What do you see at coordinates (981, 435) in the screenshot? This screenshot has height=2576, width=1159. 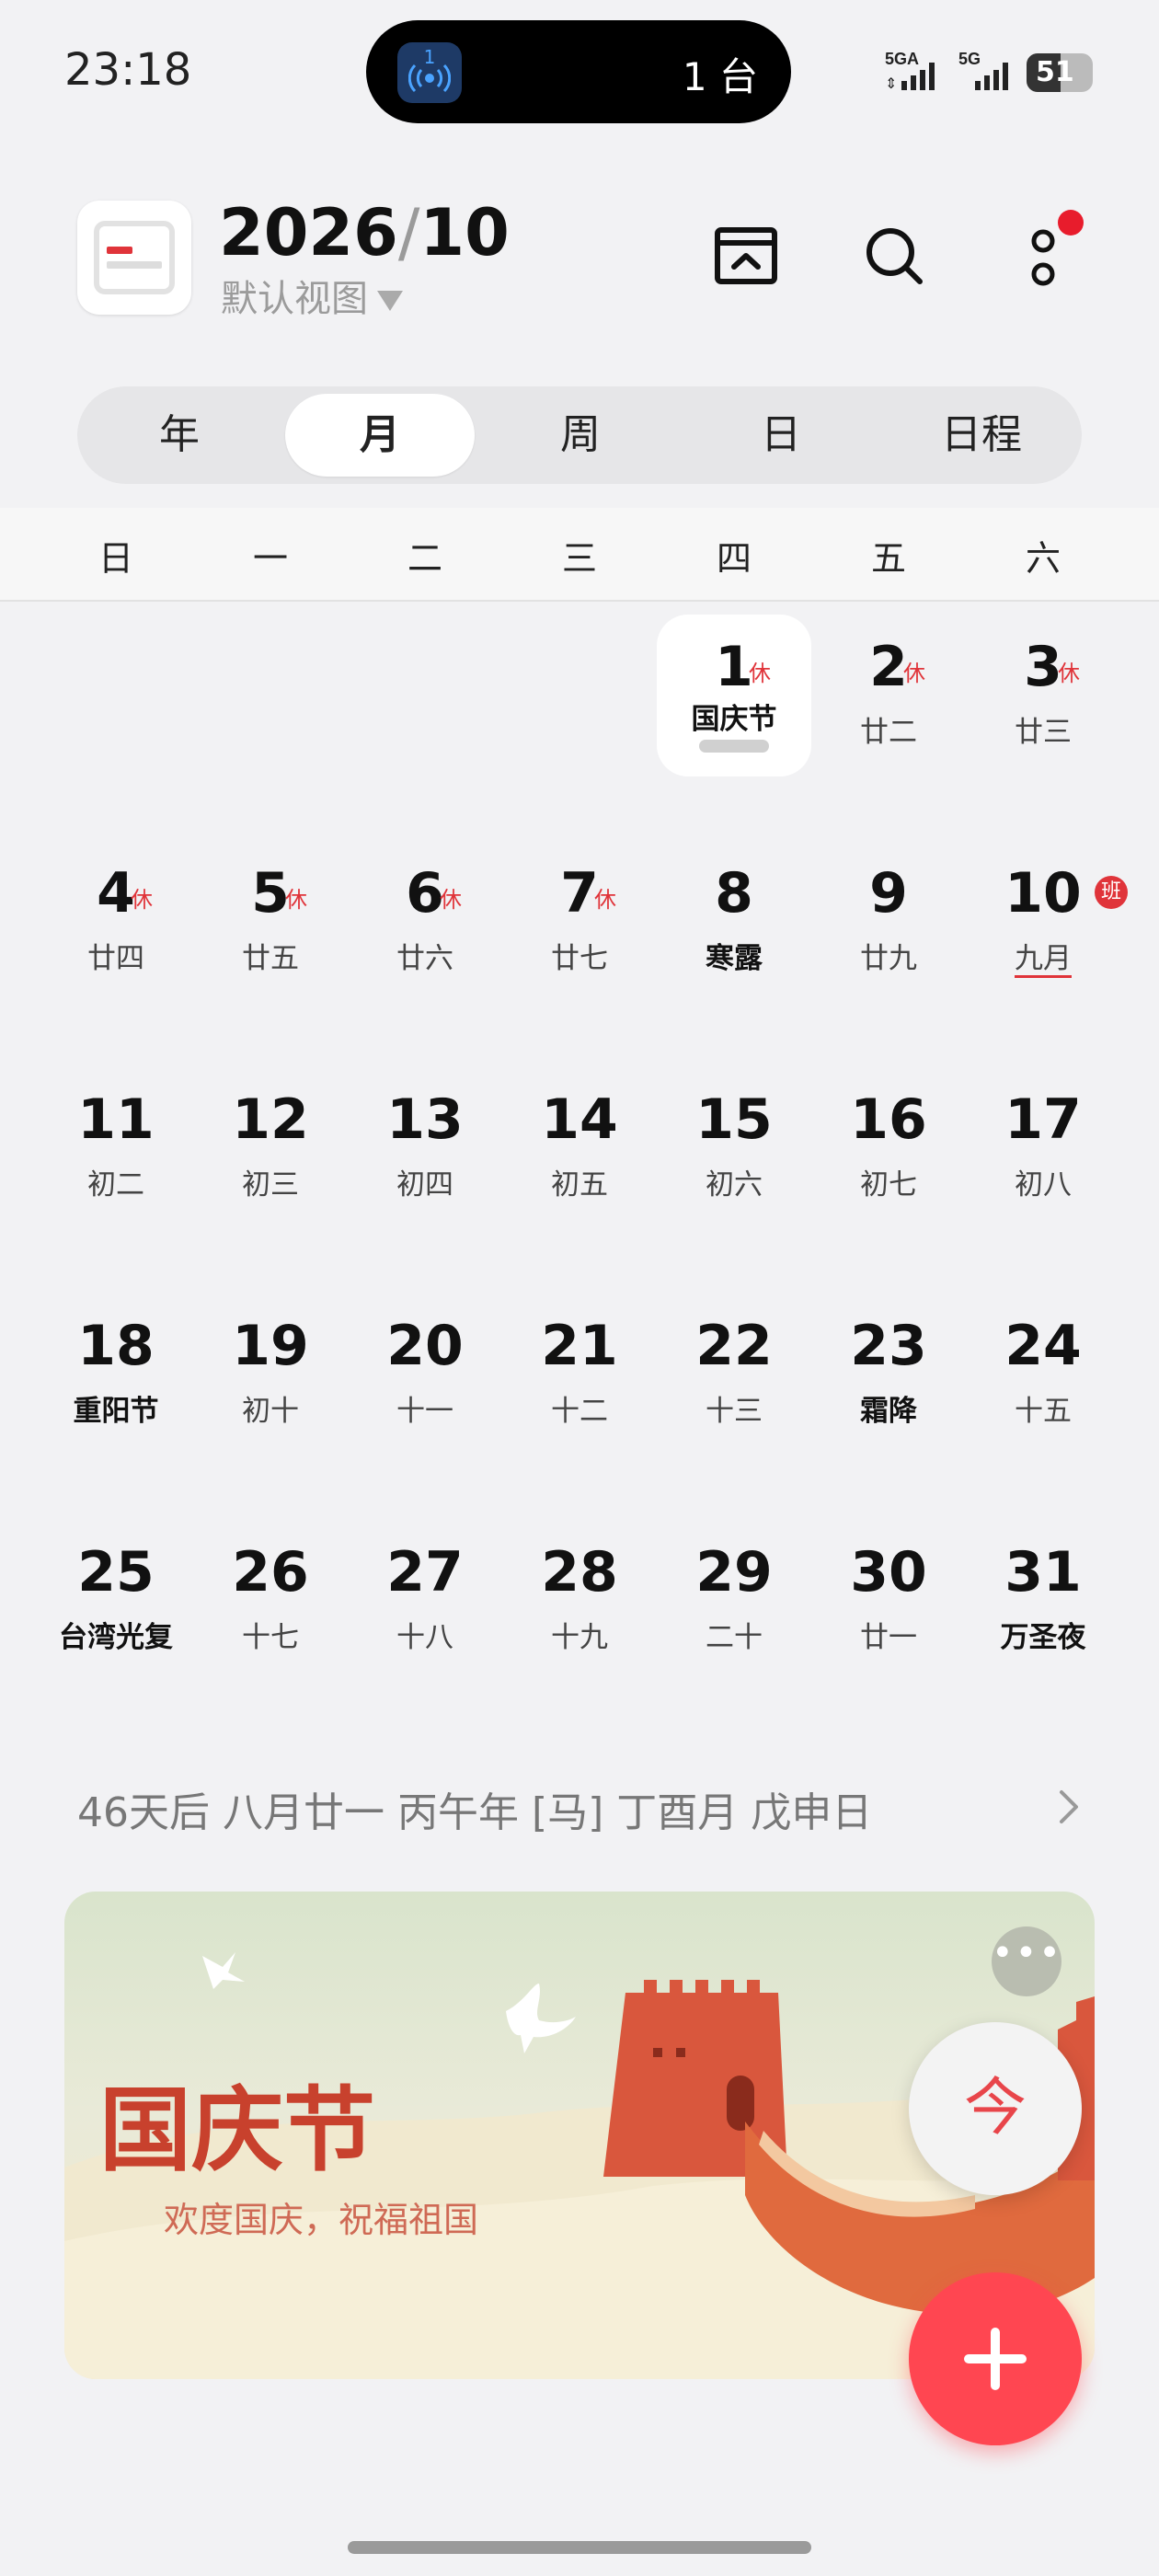 I see `tab-agenda: 日程` at bounding box center [981, 435].